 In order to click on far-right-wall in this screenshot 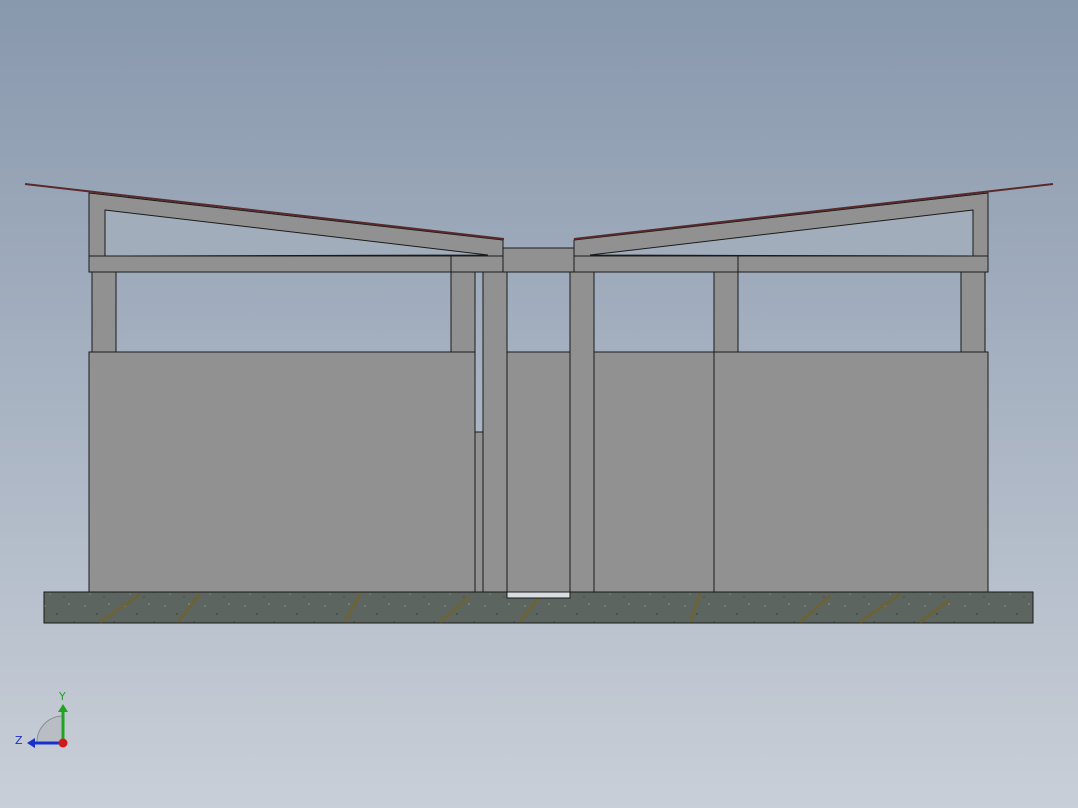, I will do `click(851, 472)`.